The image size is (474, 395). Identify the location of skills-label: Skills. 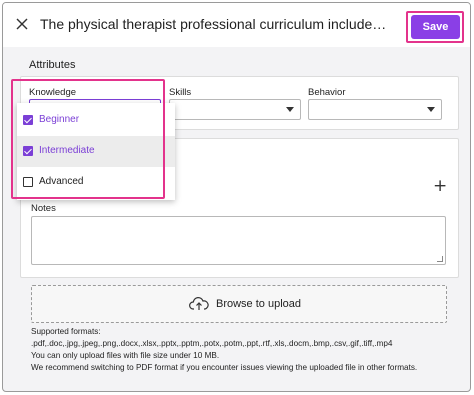
(180, 92).